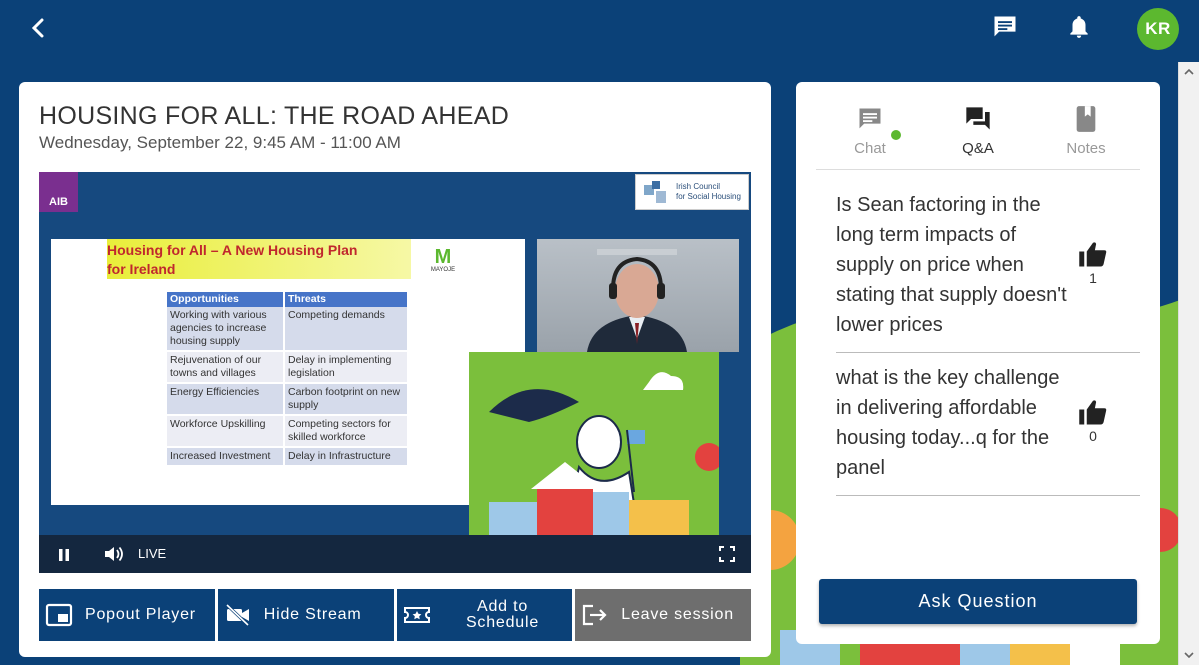 The image size is (1199, 665). Describe the element at coordinates (226, 299) in the screenshot. I see `swot-col-1: Opportunities` at that location.